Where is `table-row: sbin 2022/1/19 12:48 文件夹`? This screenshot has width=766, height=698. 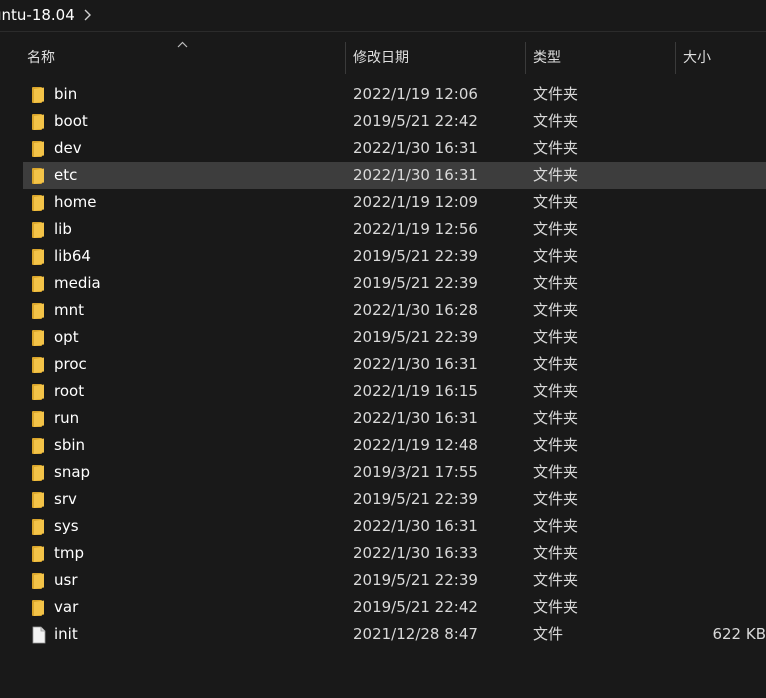 table-row: sbin 2022/1/19 12:48 文件夹 is located at coordinates (394, 445).